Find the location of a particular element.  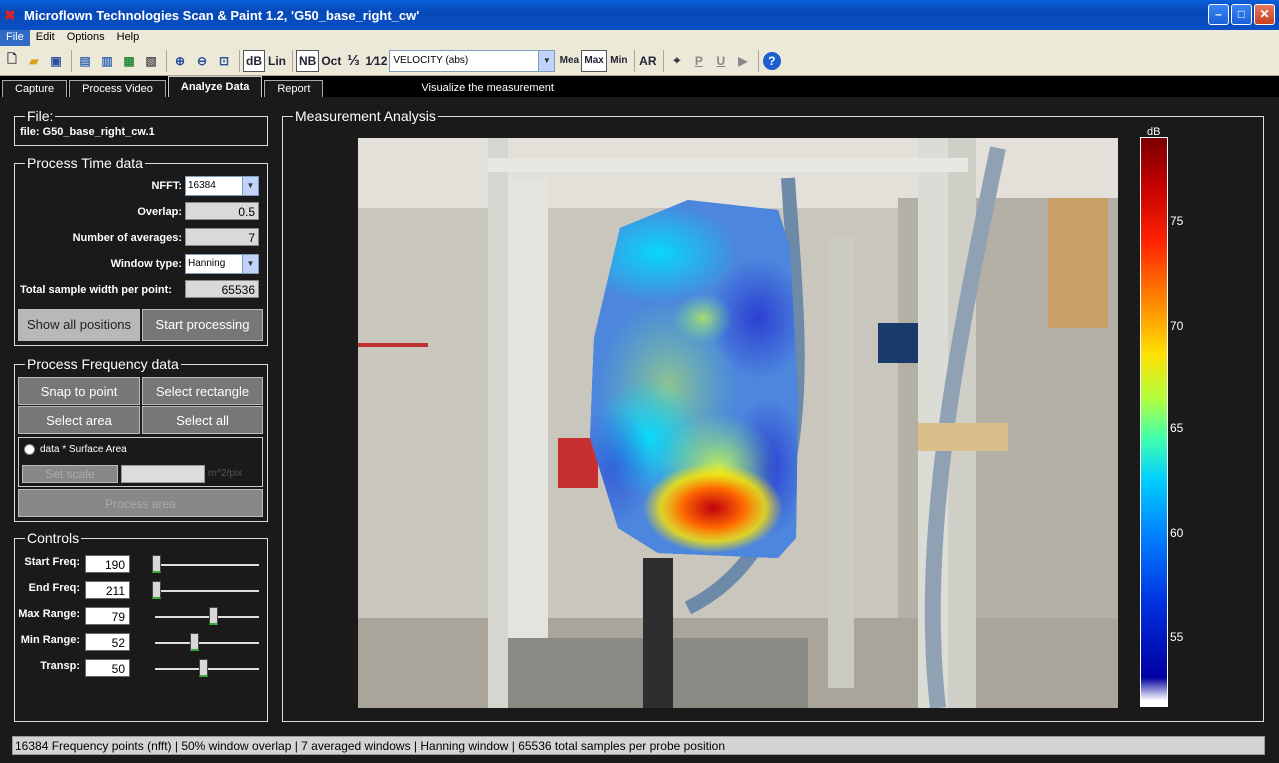

colorbar is located at coordinates (1154, 422).